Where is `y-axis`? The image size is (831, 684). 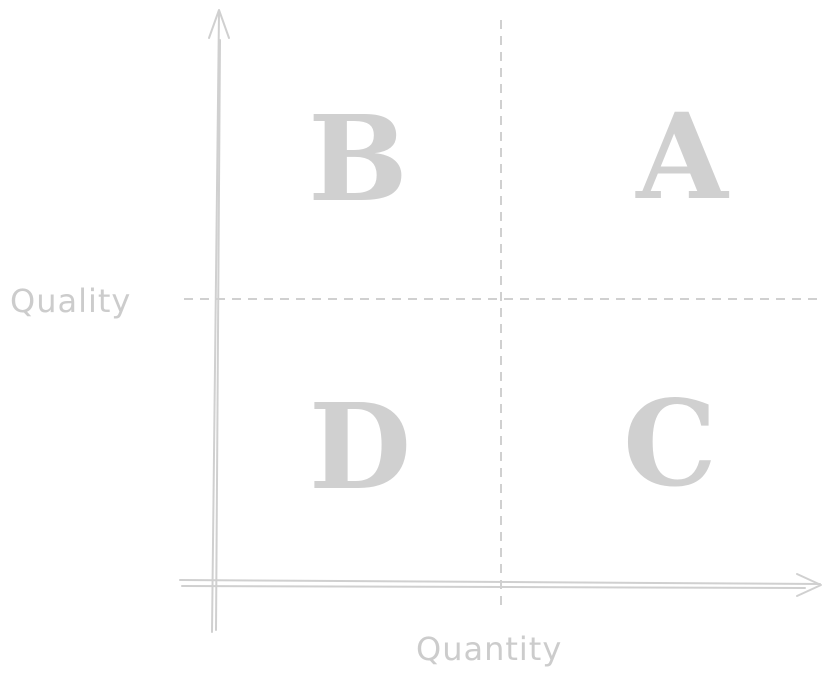
y-axis is located at coordinates (219, 321).